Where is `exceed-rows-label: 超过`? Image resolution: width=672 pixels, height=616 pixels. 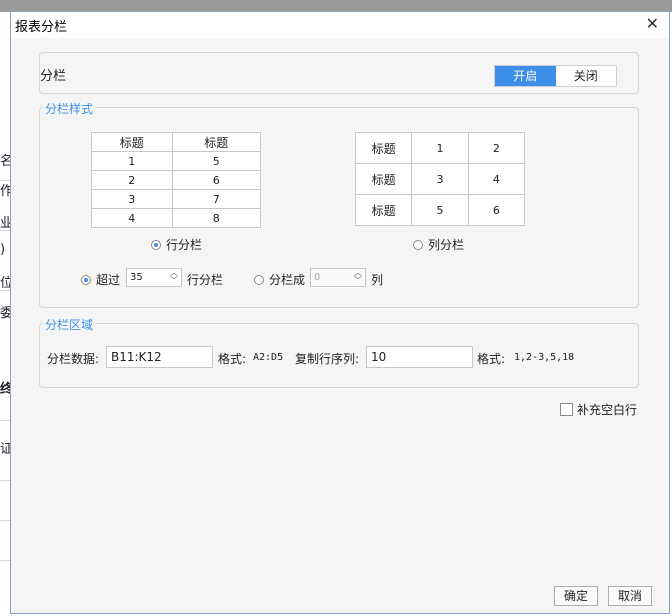 exceed-rows-label: 超过 is located at coordinates (108, 280).